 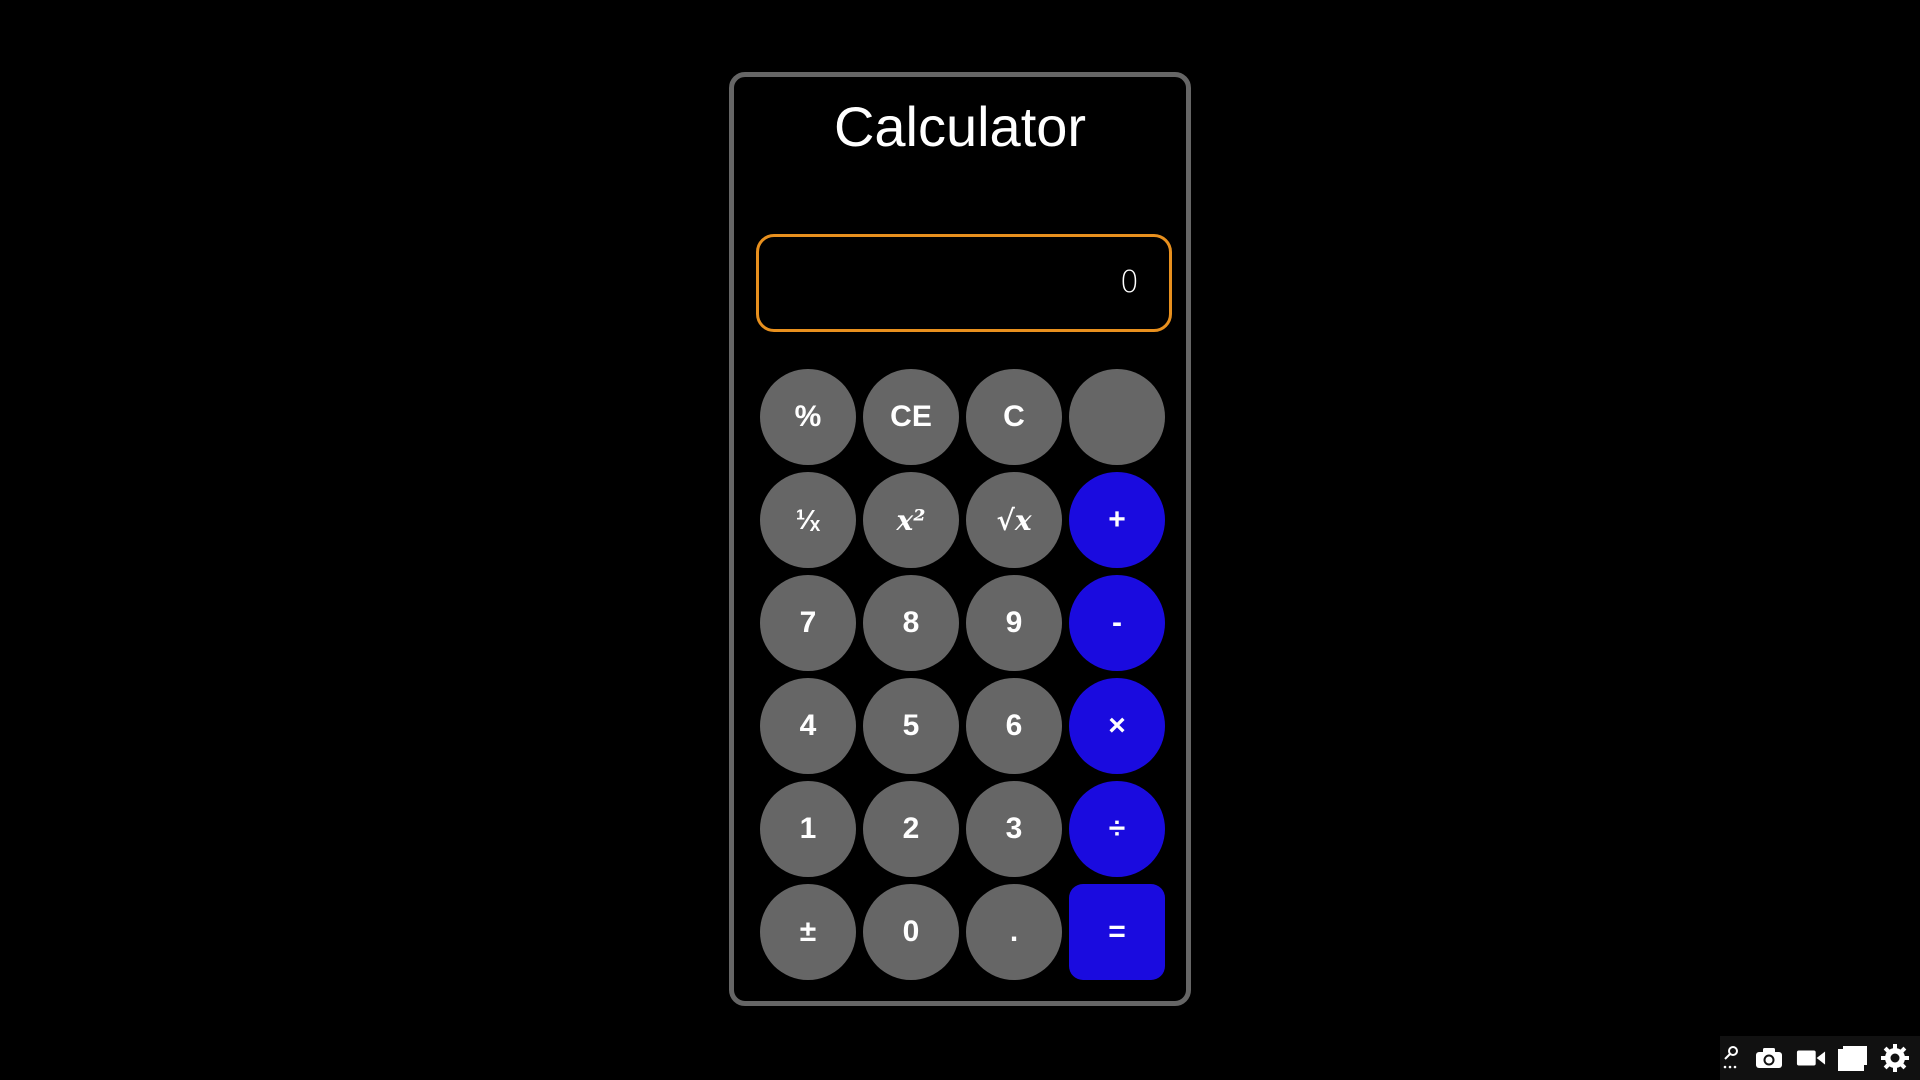 What do you see at coordinates (911, 623) in the screenshot?
I see `digit-8-button: 8` at bounding box center [911, 623].